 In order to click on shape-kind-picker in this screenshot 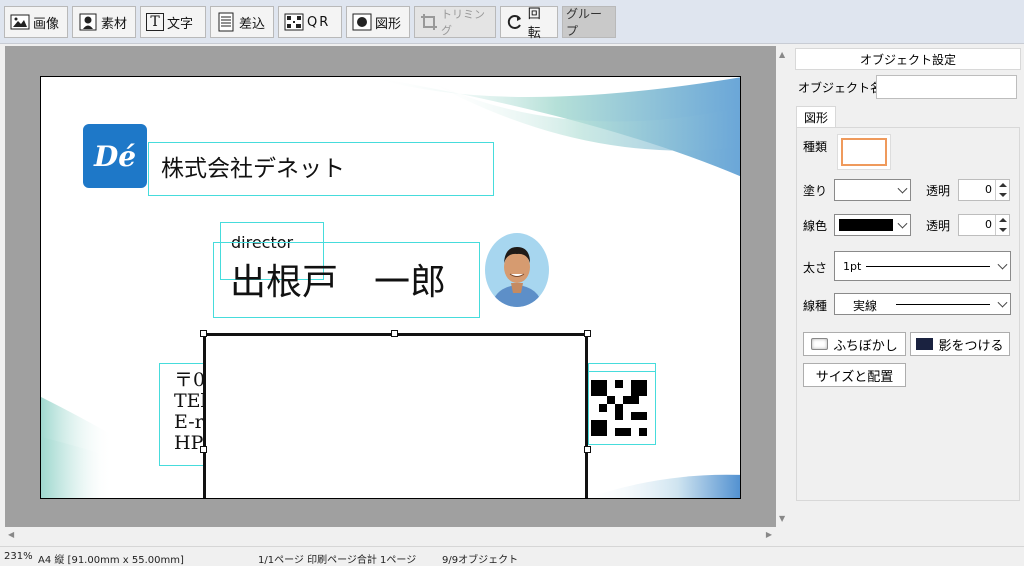, I will do `click(864, 152)`.